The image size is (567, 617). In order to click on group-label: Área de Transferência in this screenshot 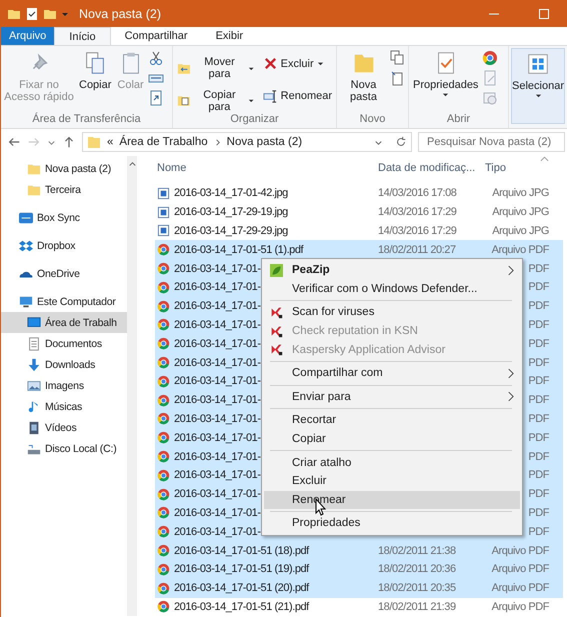, I will do `click(86, 120)`.